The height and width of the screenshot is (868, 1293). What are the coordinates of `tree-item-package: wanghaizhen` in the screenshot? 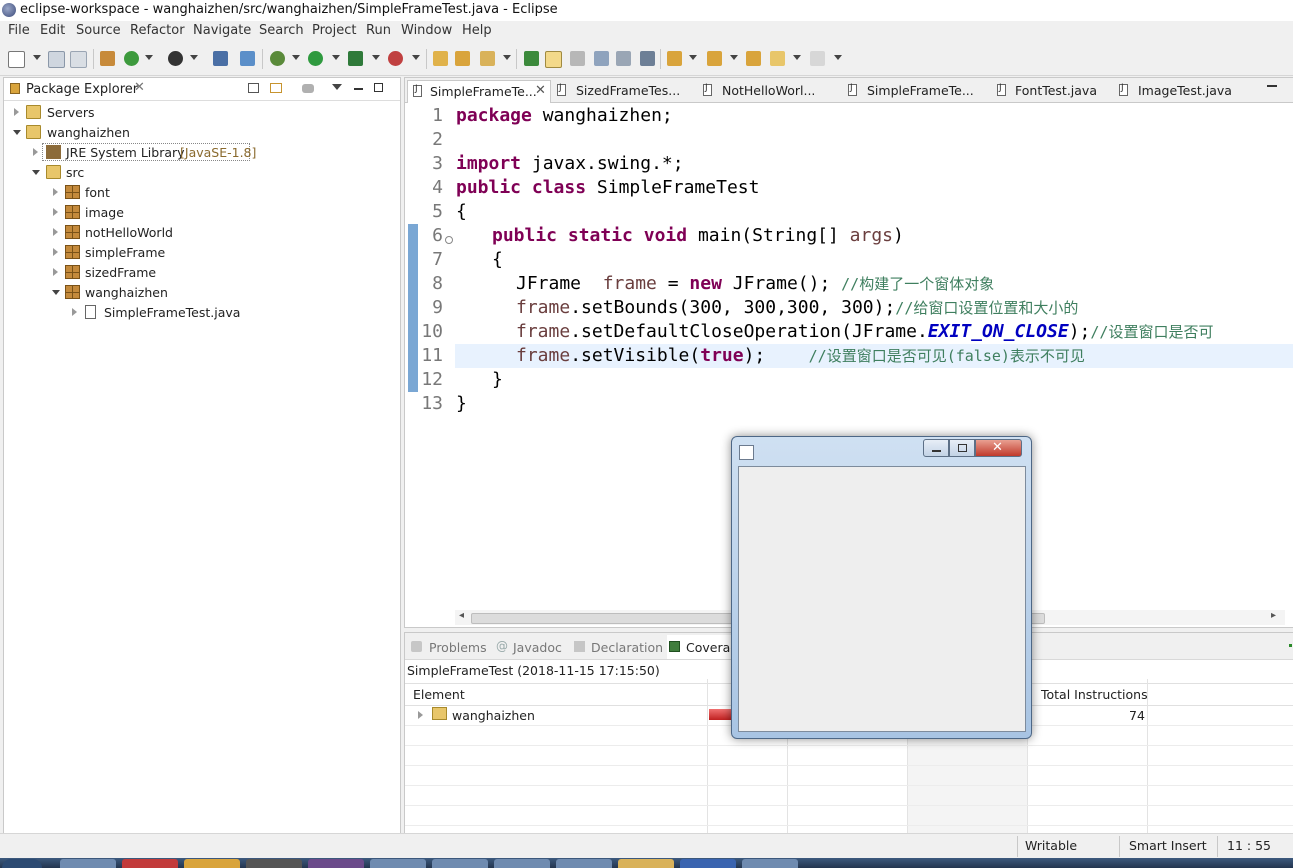 It's located at (199, 293).